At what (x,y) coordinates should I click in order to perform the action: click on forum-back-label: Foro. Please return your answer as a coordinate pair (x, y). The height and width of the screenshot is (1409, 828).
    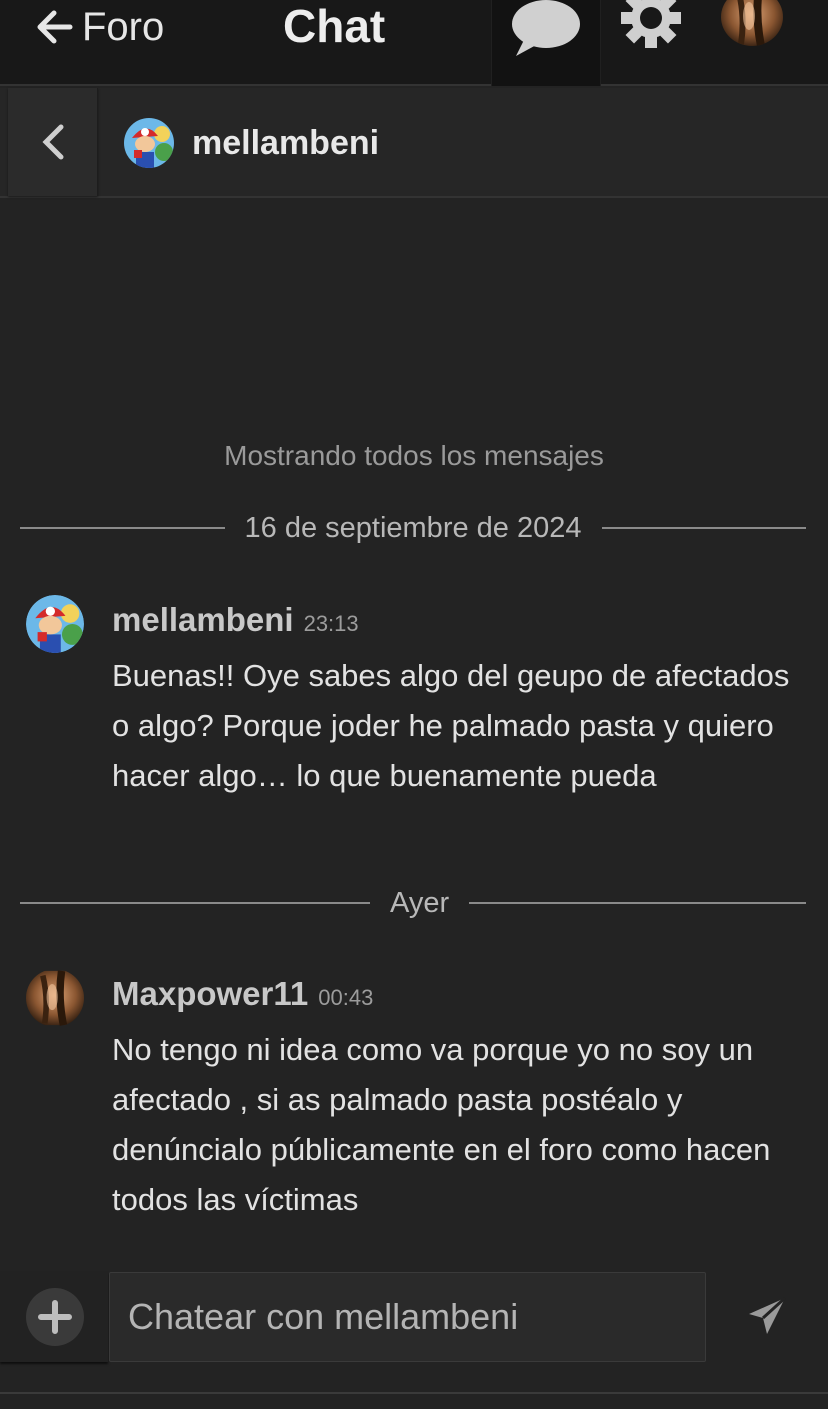
    Looking at the image, I should click on (123, 26).